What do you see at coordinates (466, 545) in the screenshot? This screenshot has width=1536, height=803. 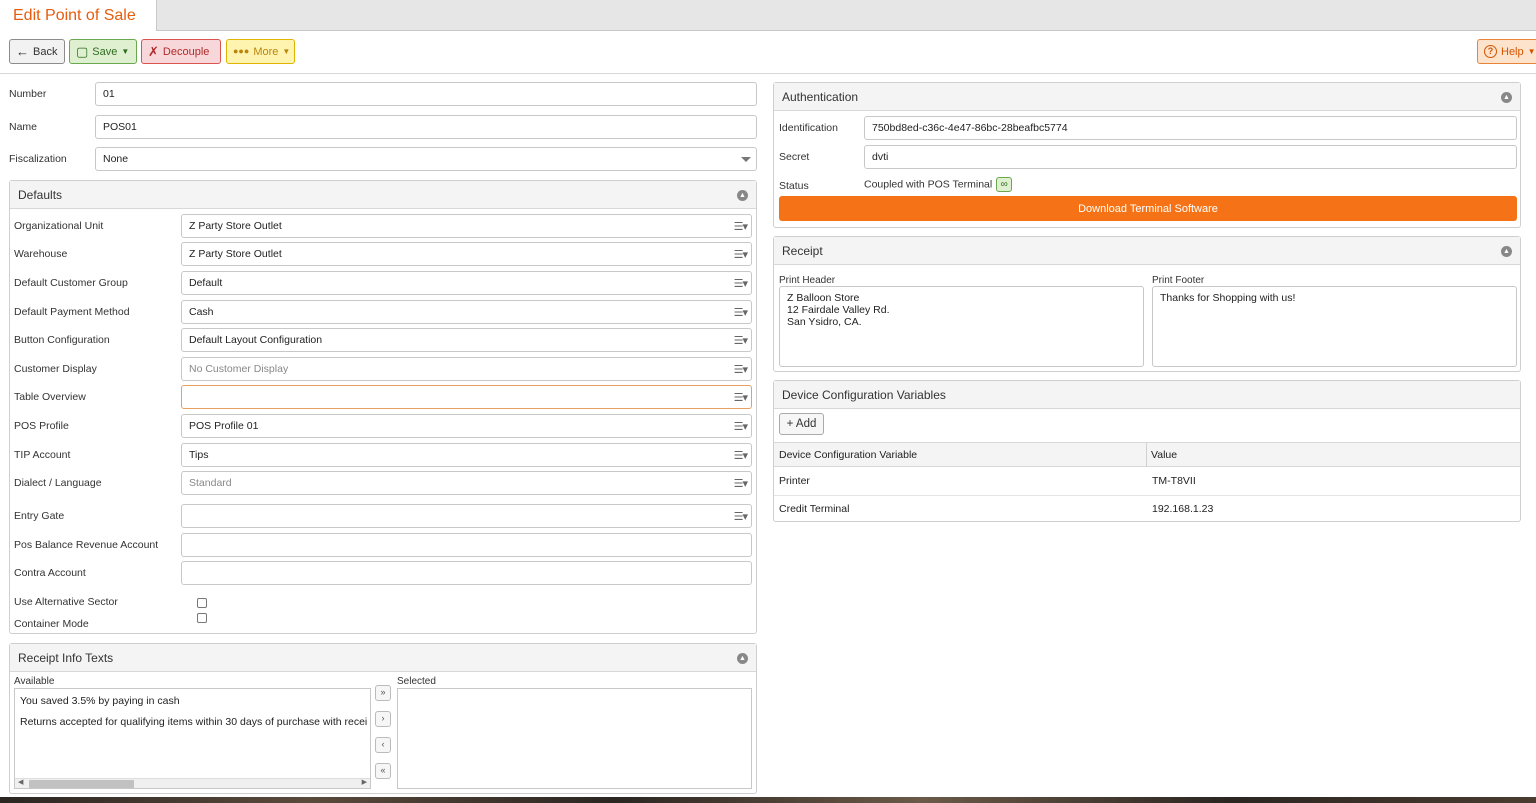 I see `pos-balance-input` at bounding box center [466, 545].